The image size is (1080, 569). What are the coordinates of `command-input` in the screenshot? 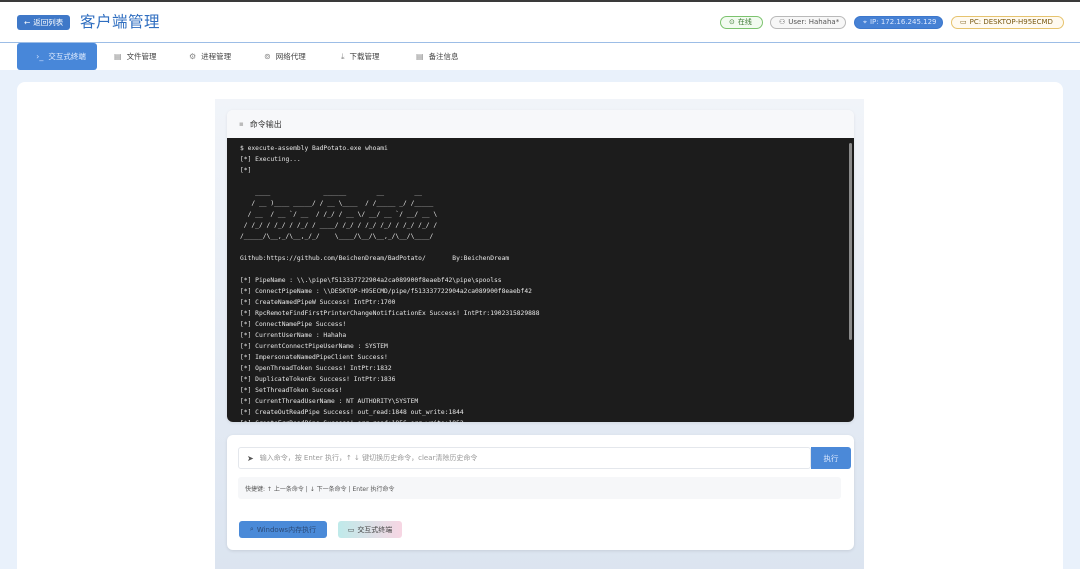 It's located at (529, 458).